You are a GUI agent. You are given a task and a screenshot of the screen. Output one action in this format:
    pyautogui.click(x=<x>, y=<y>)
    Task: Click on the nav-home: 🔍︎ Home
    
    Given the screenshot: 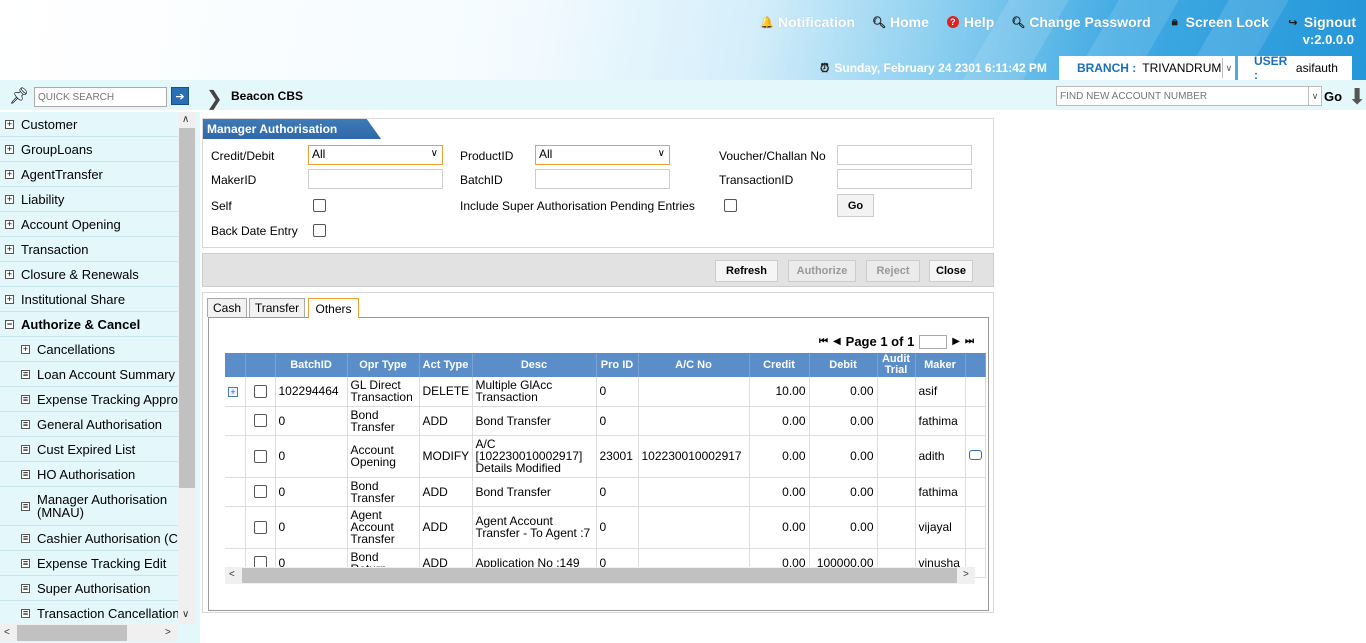 What is the action you would take?
    pyautogui.click(x=900, y=22)
    